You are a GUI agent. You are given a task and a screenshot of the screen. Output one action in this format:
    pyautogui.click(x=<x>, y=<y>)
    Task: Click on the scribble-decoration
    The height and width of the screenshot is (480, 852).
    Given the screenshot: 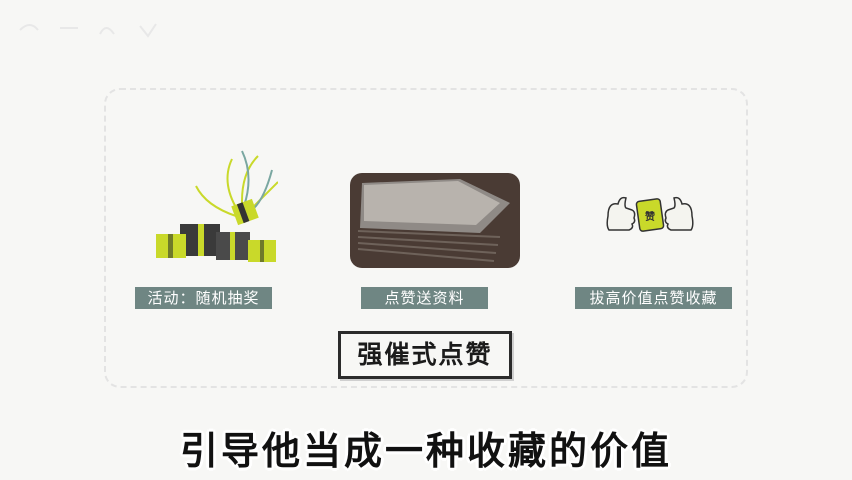 What is the action you would take?
    pyautogui.click(x=88, y=30)
    